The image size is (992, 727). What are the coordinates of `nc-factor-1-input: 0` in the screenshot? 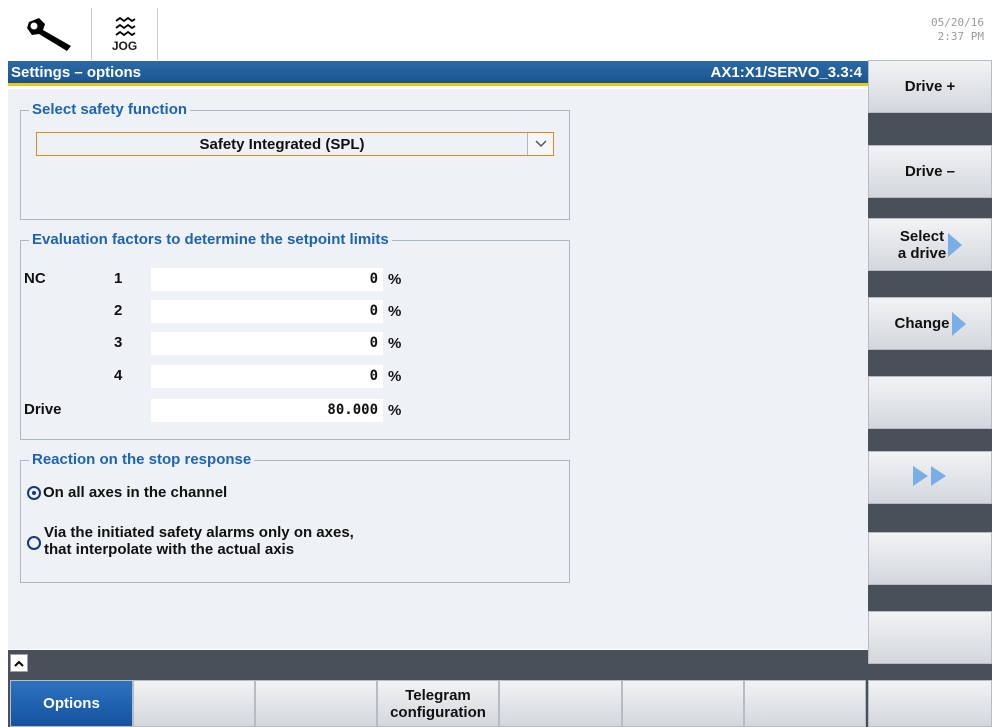 It's located at (267, 279).